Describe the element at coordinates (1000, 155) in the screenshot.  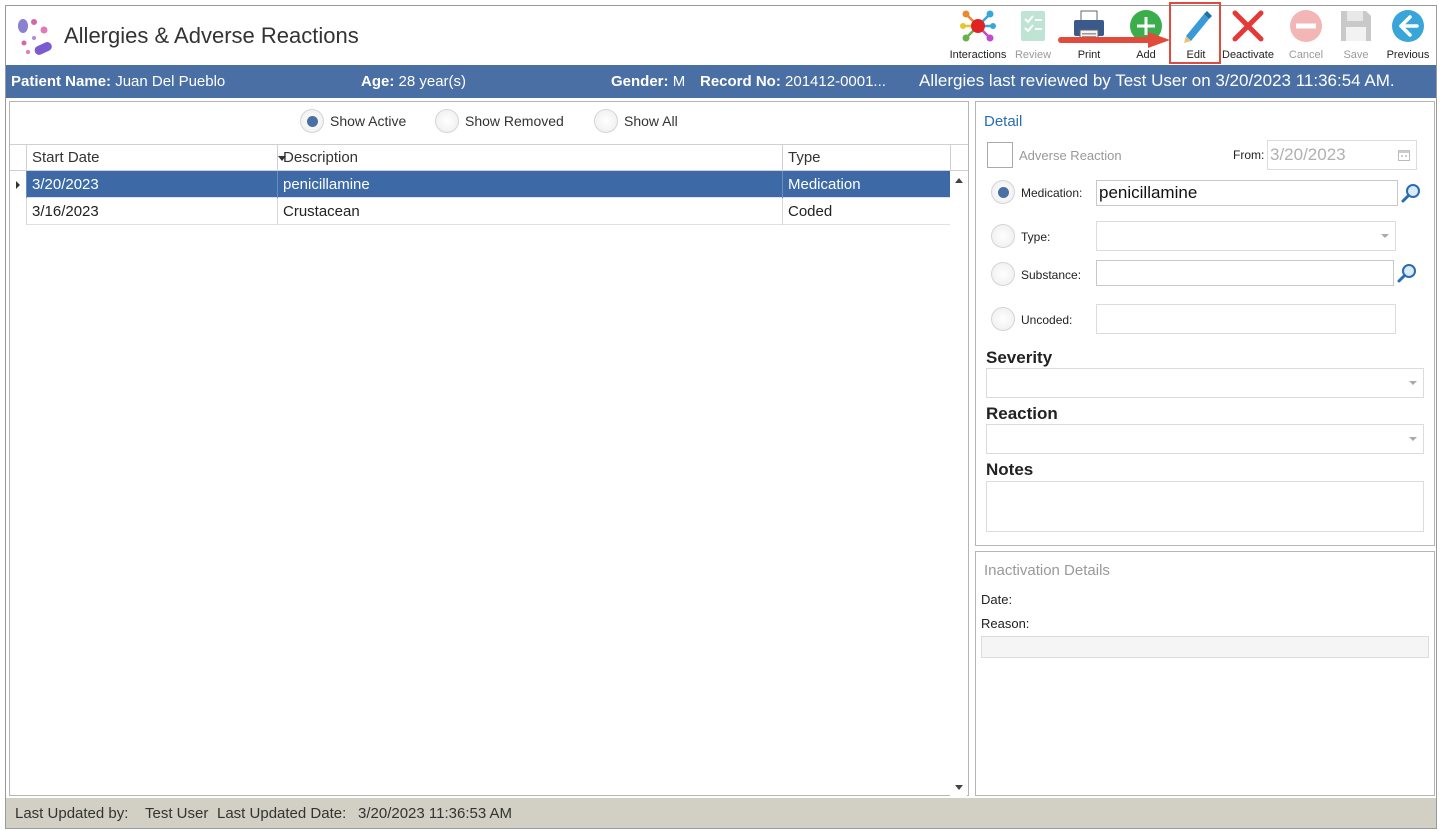
I see `adverse-reaction-checkbox` at that location.